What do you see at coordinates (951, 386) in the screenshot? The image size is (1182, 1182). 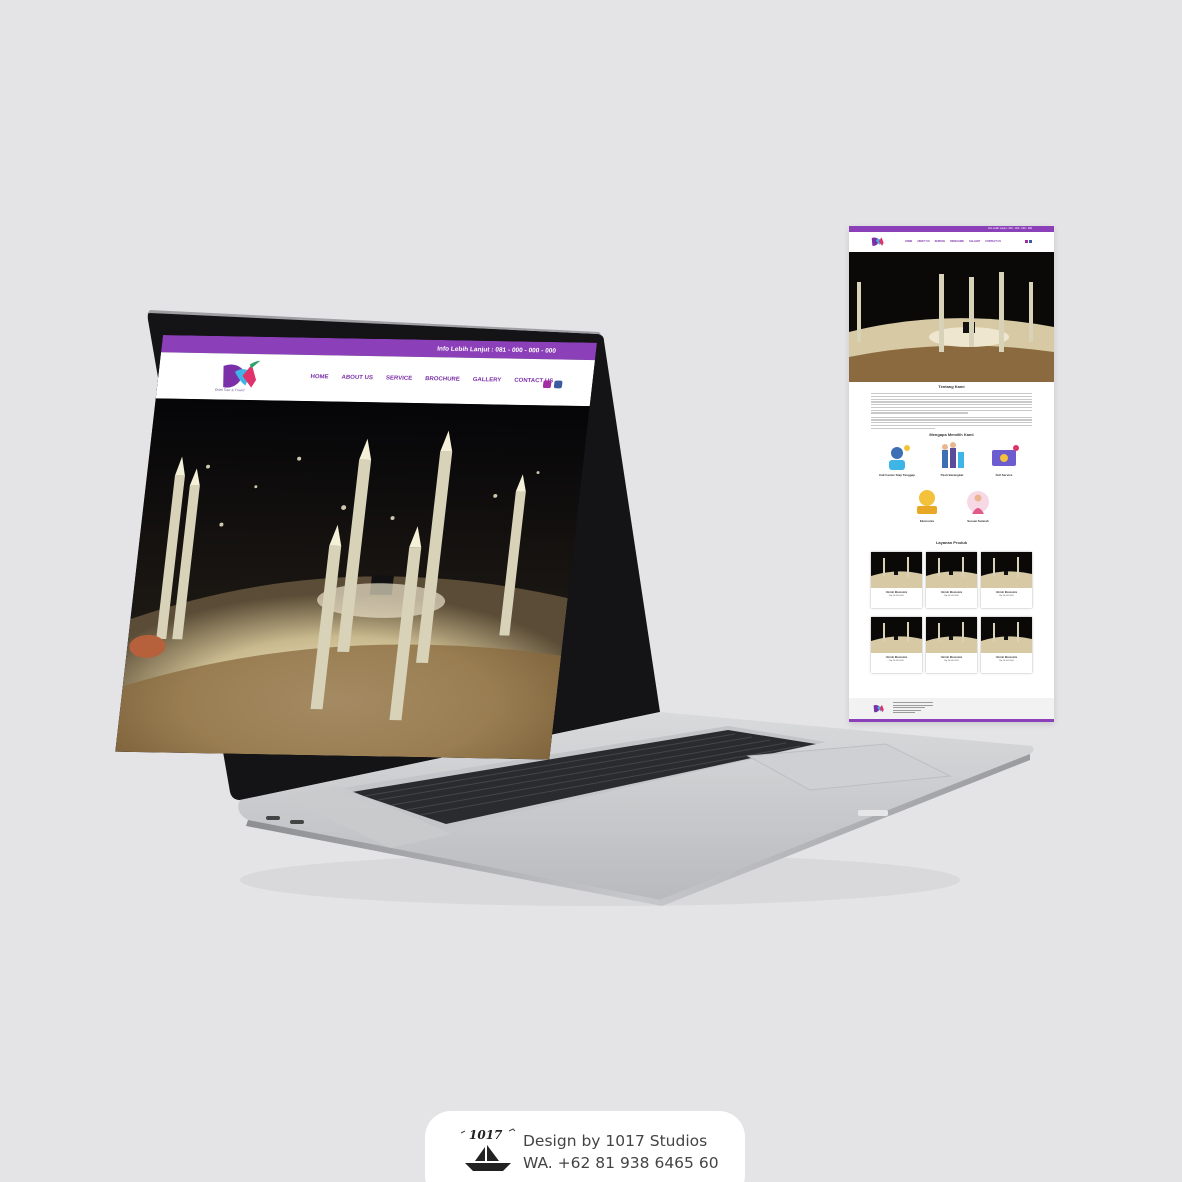 I see `about-title: Tentang Kami` at bounding box center [951, 386].